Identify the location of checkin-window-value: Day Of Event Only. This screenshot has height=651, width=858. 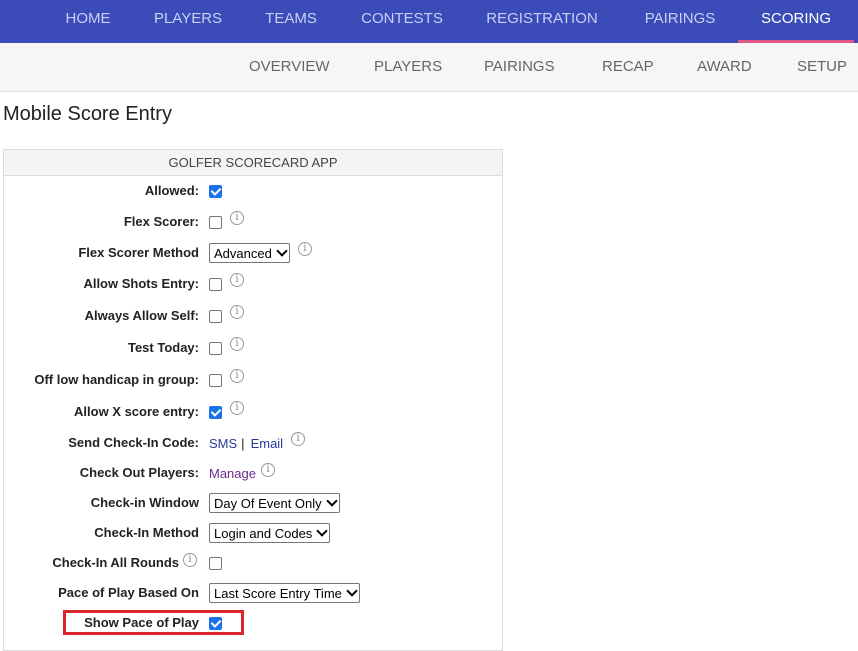
(268, 503).